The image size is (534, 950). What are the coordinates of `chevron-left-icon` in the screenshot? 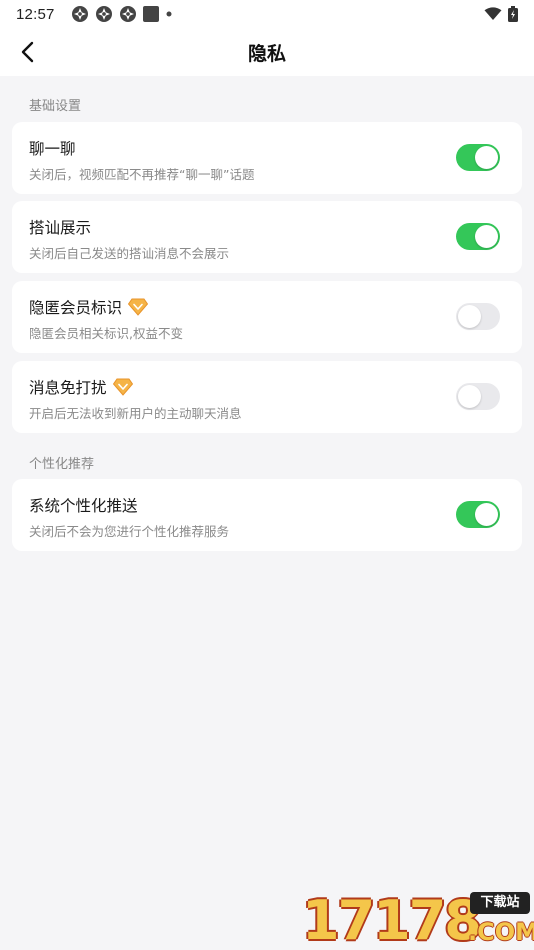 It's located at (27, 52).